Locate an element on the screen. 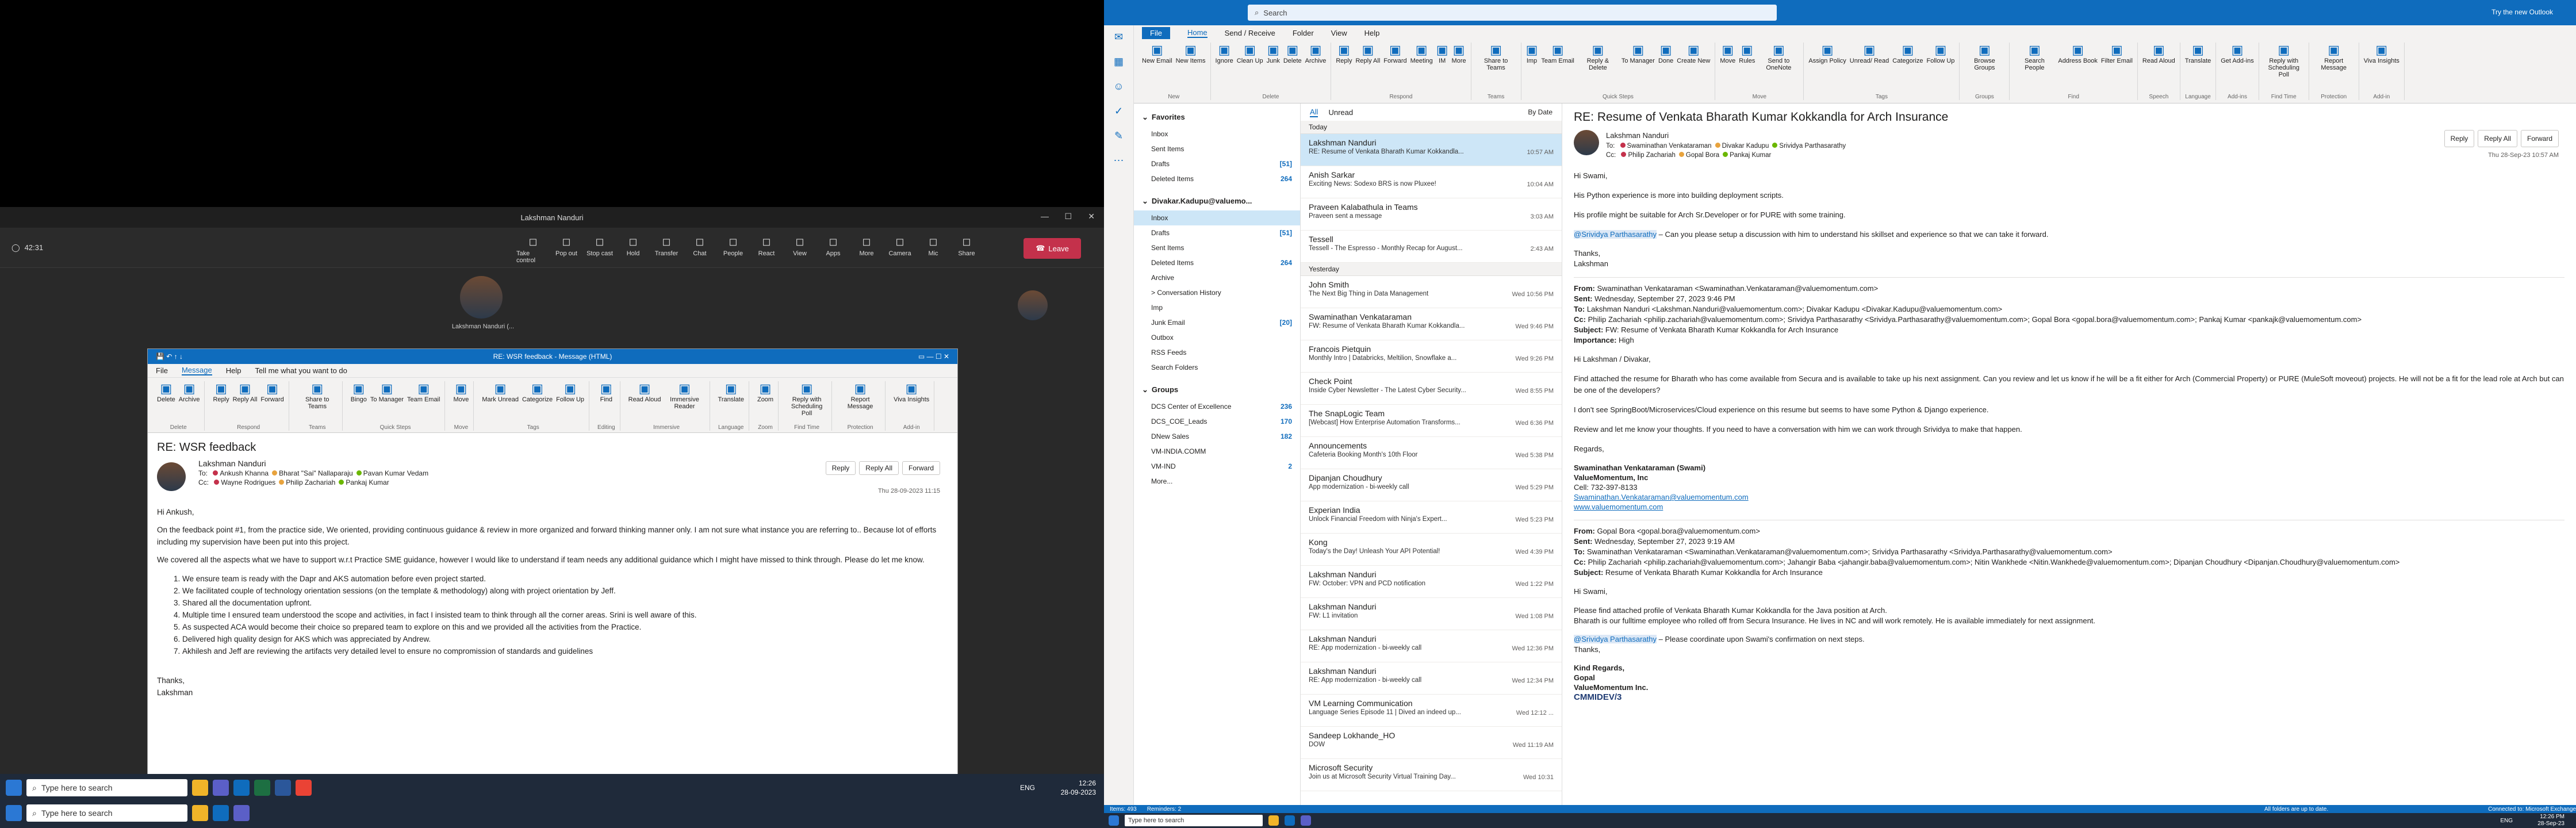 Image resolution: width=2576 pixels, height=828 pixels. delete-button: ▣ Delete is located at coordinates (1292, 53).